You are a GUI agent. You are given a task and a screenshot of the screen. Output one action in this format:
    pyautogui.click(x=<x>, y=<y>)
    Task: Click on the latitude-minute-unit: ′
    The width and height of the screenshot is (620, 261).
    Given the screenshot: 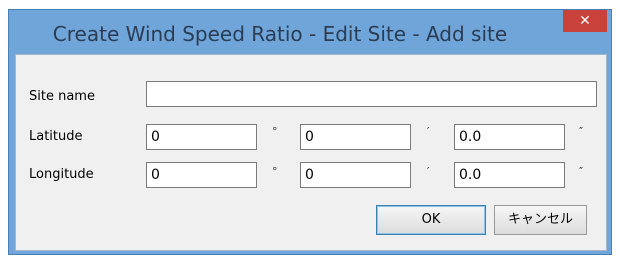 What is the action you would take?
    pyautogui.click(x=428, y=131)
    